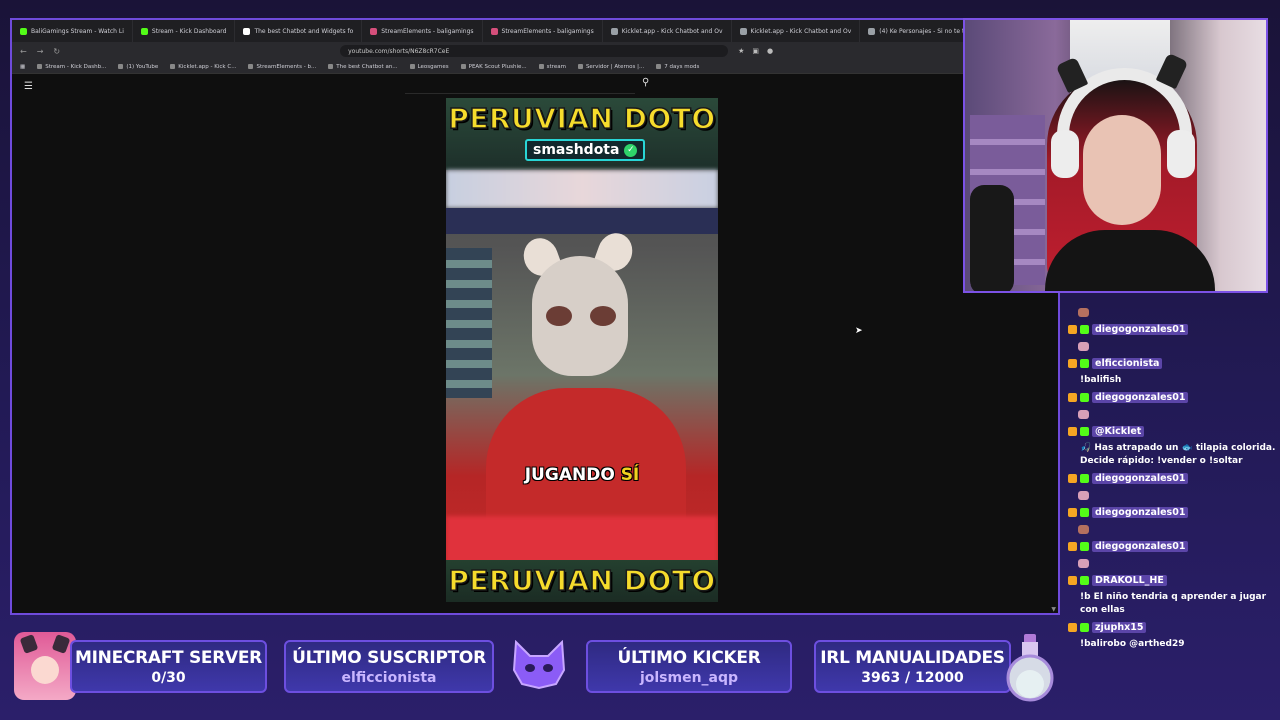  I want to click on bookmark-star-icon: ★, so click(741, 51).